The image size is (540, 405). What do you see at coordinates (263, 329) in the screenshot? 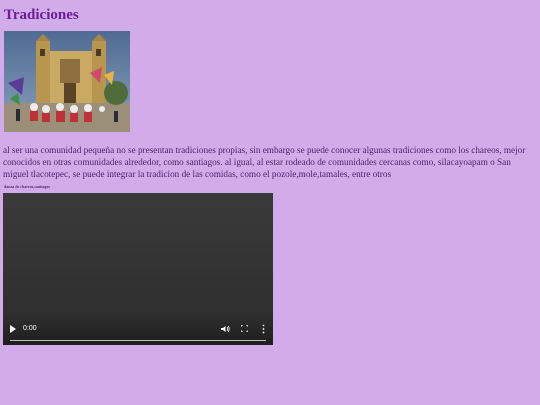
I see `more-options-icon` at bounding box center [263, 329].